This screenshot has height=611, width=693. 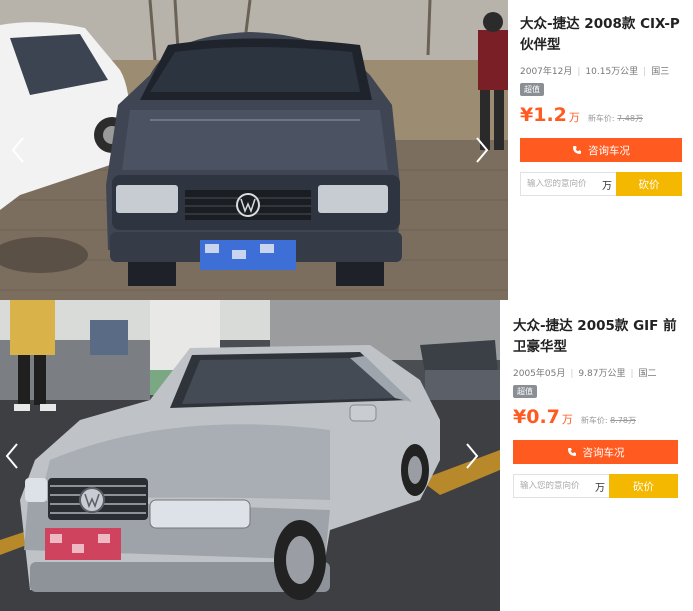 What do you see at coordinates (615, 118) in the screenshot?
I see `new-car-price: 新车价: 7.48万` at bounding box center [615, 118].